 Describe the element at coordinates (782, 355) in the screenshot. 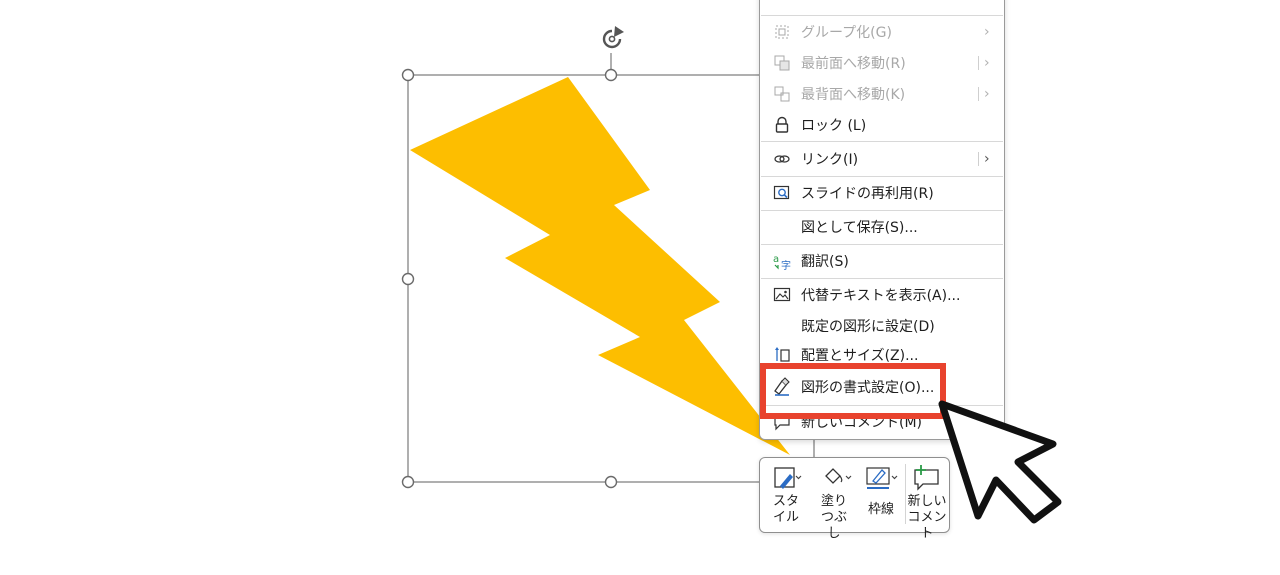

I see `size-position-icon` at that location.